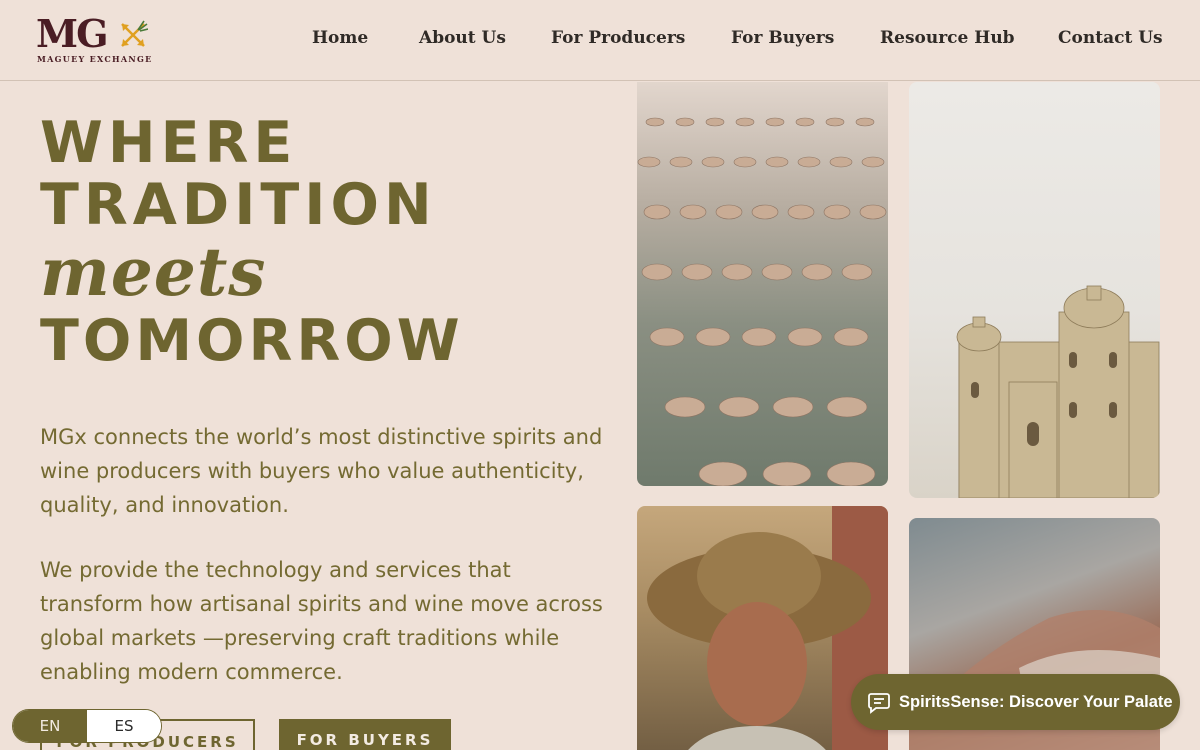 This screenshot has height=750, width=1200. I want to click on language-toggle: EN ES, so click(87, 726).